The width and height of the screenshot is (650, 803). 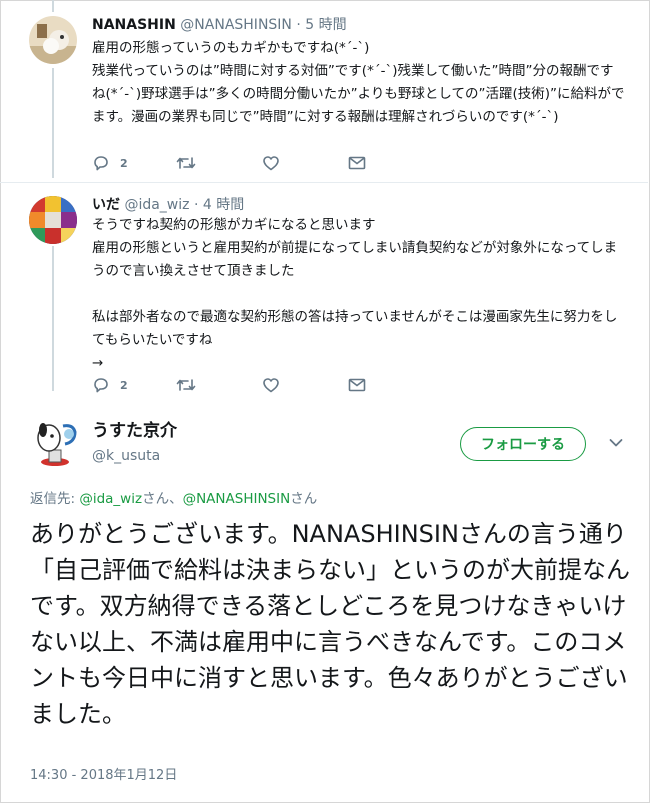 I want to click on more-options-button, so click(x=616, y=443).